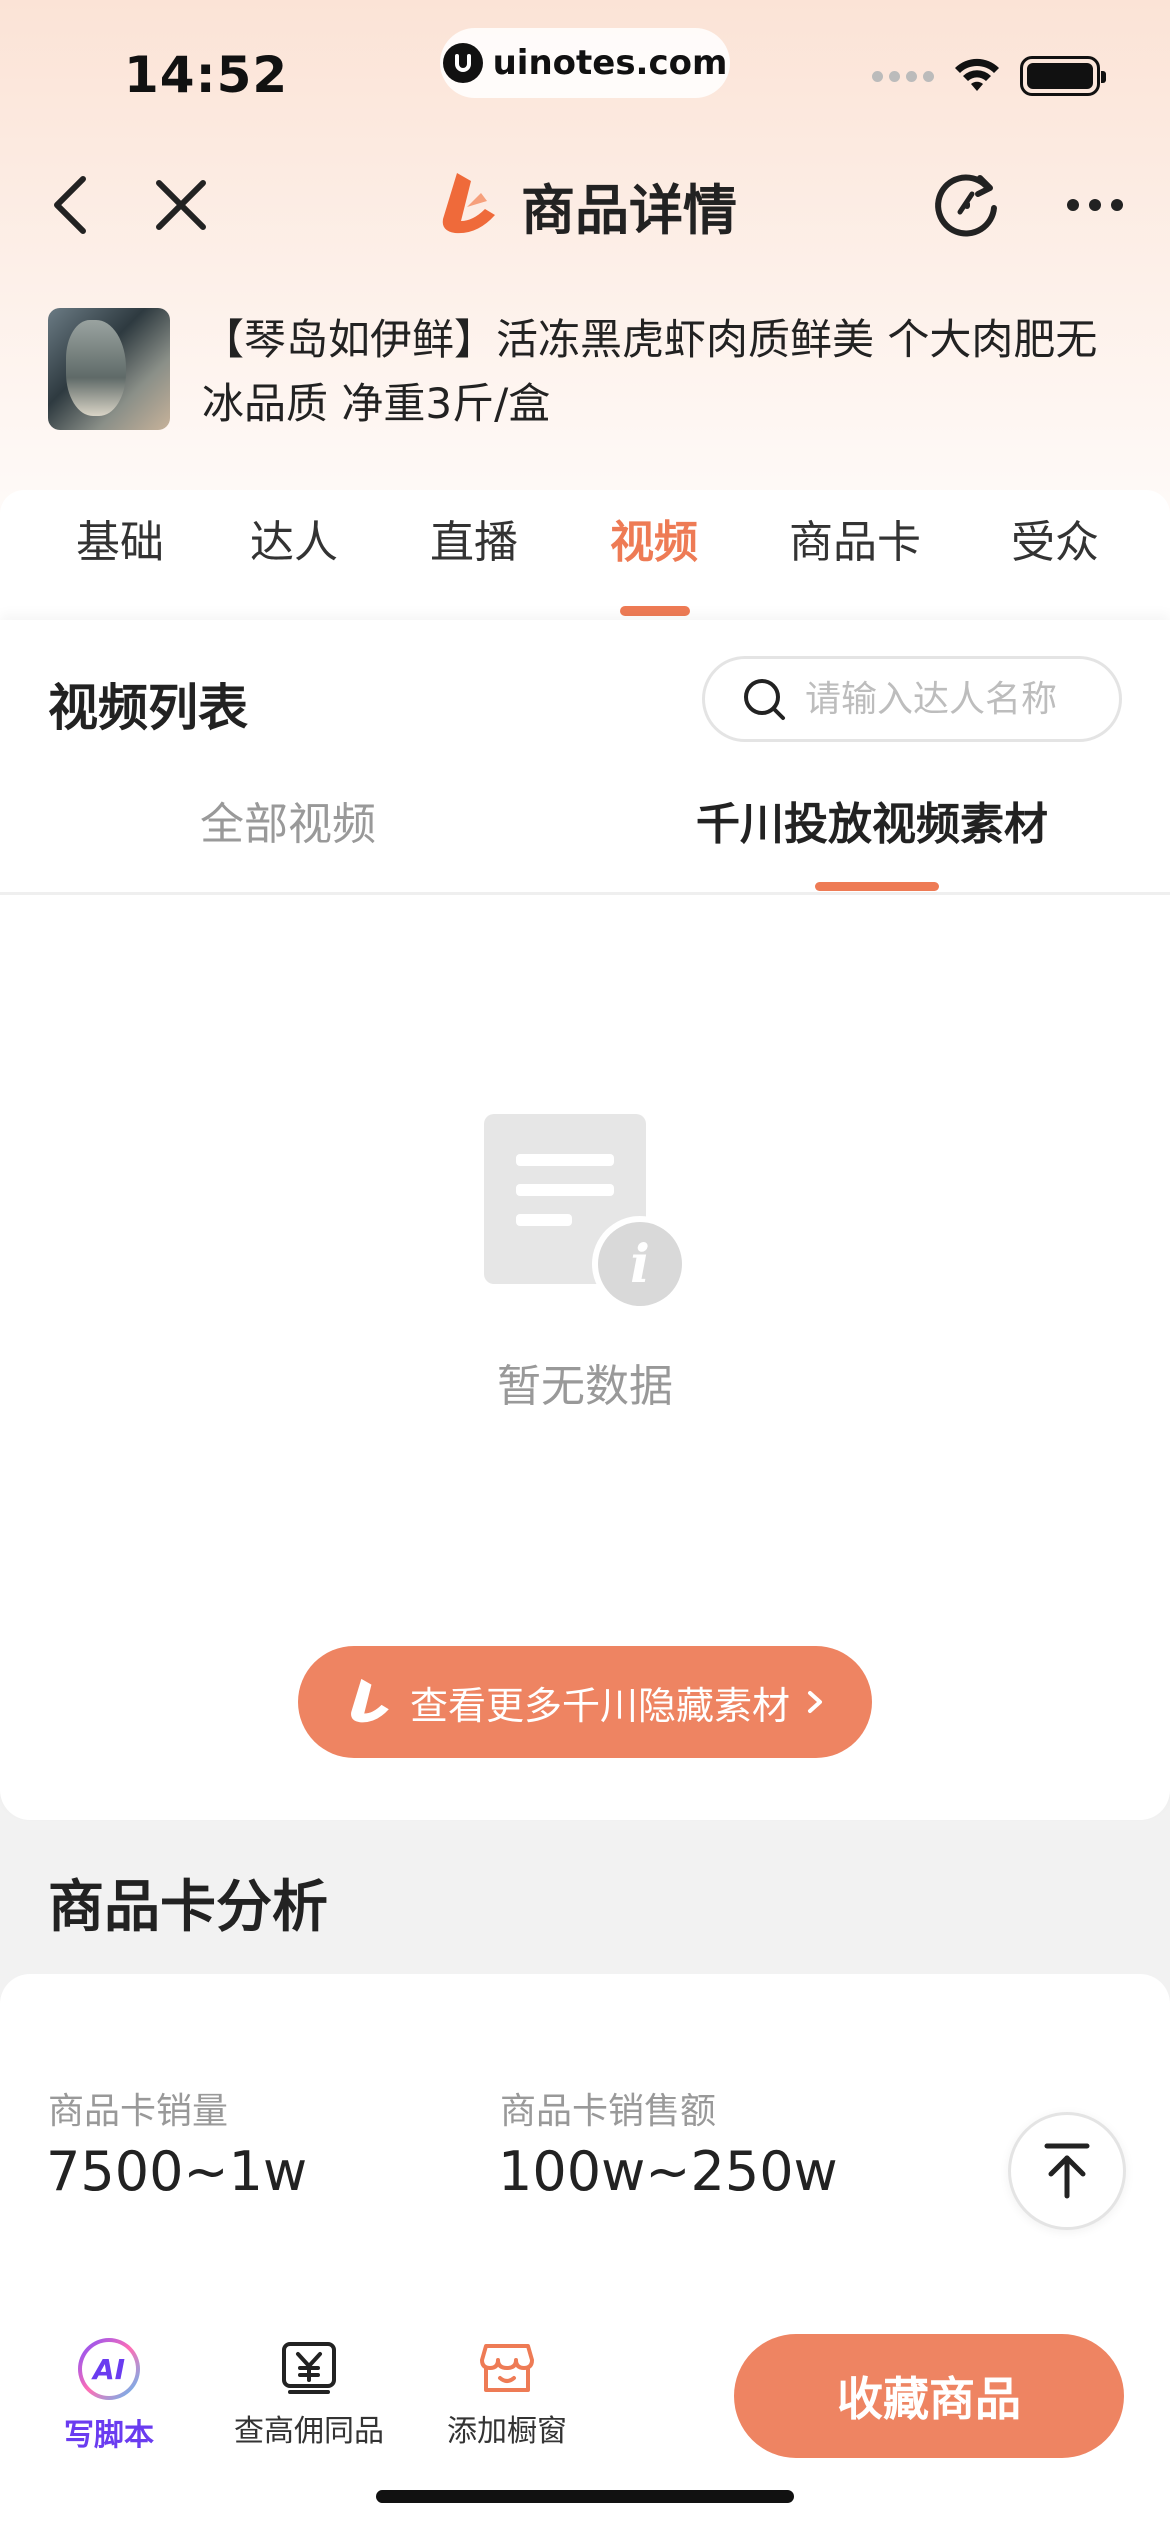  I want to click on subtab-qianchuan-videos: 千川投放视频素材, so click(872, 825).